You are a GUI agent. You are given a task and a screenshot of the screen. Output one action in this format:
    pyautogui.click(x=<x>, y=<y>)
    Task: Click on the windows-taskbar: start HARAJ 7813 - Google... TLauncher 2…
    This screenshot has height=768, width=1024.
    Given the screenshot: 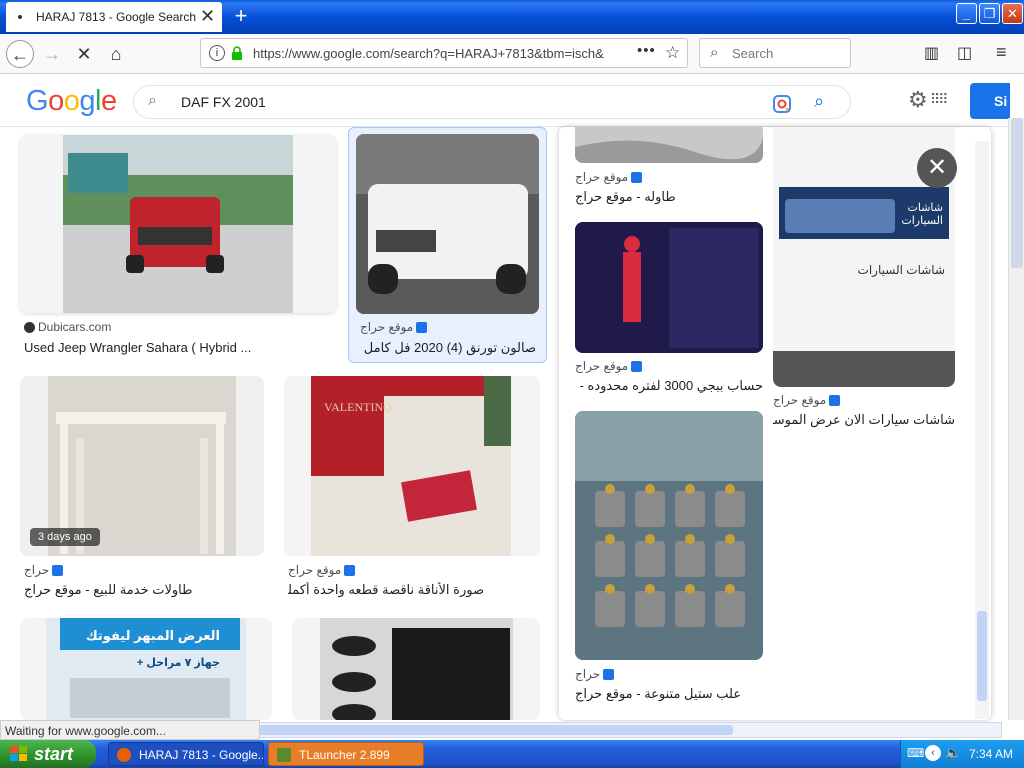 What is the action you would take?
    pyautogui.click(x=512, y=754)
    